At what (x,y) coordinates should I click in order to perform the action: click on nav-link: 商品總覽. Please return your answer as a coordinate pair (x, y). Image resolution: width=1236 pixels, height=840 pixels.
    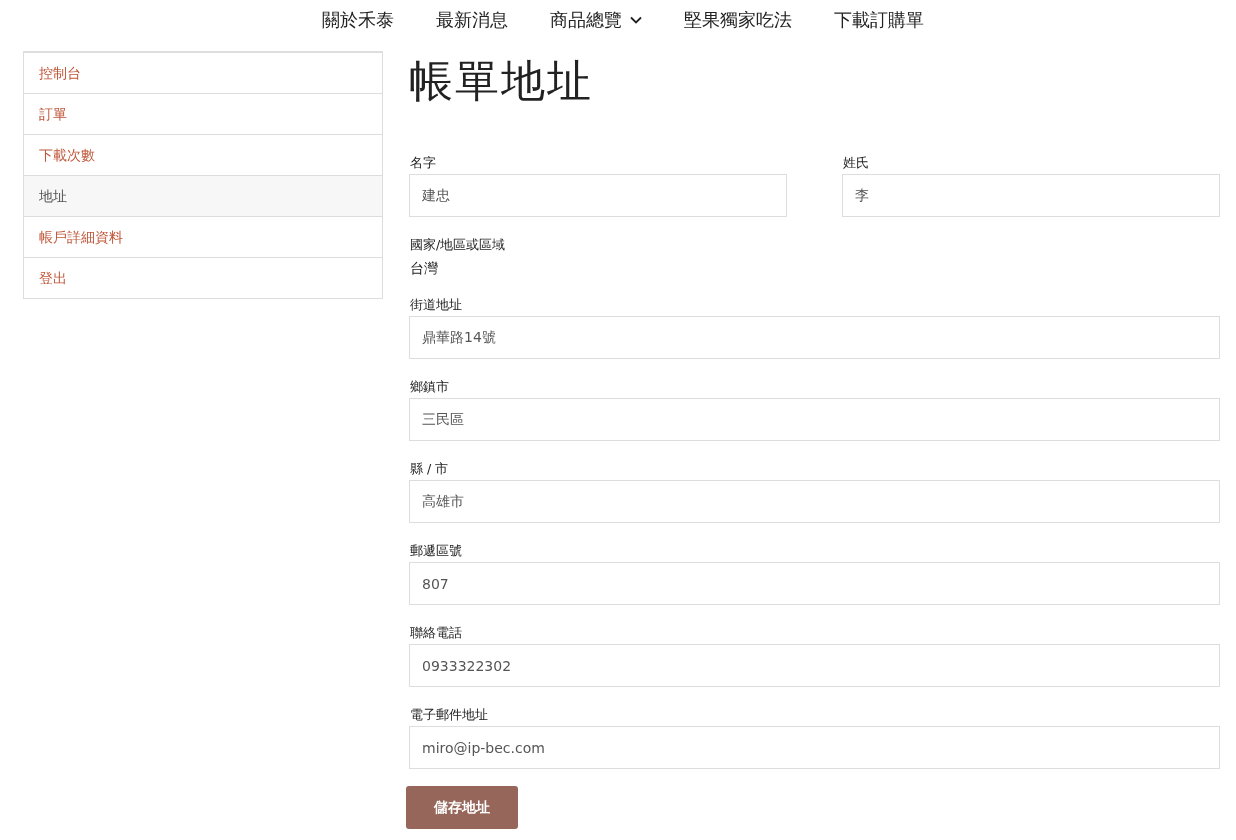
    Looking at the image, I should click on (596, 20).